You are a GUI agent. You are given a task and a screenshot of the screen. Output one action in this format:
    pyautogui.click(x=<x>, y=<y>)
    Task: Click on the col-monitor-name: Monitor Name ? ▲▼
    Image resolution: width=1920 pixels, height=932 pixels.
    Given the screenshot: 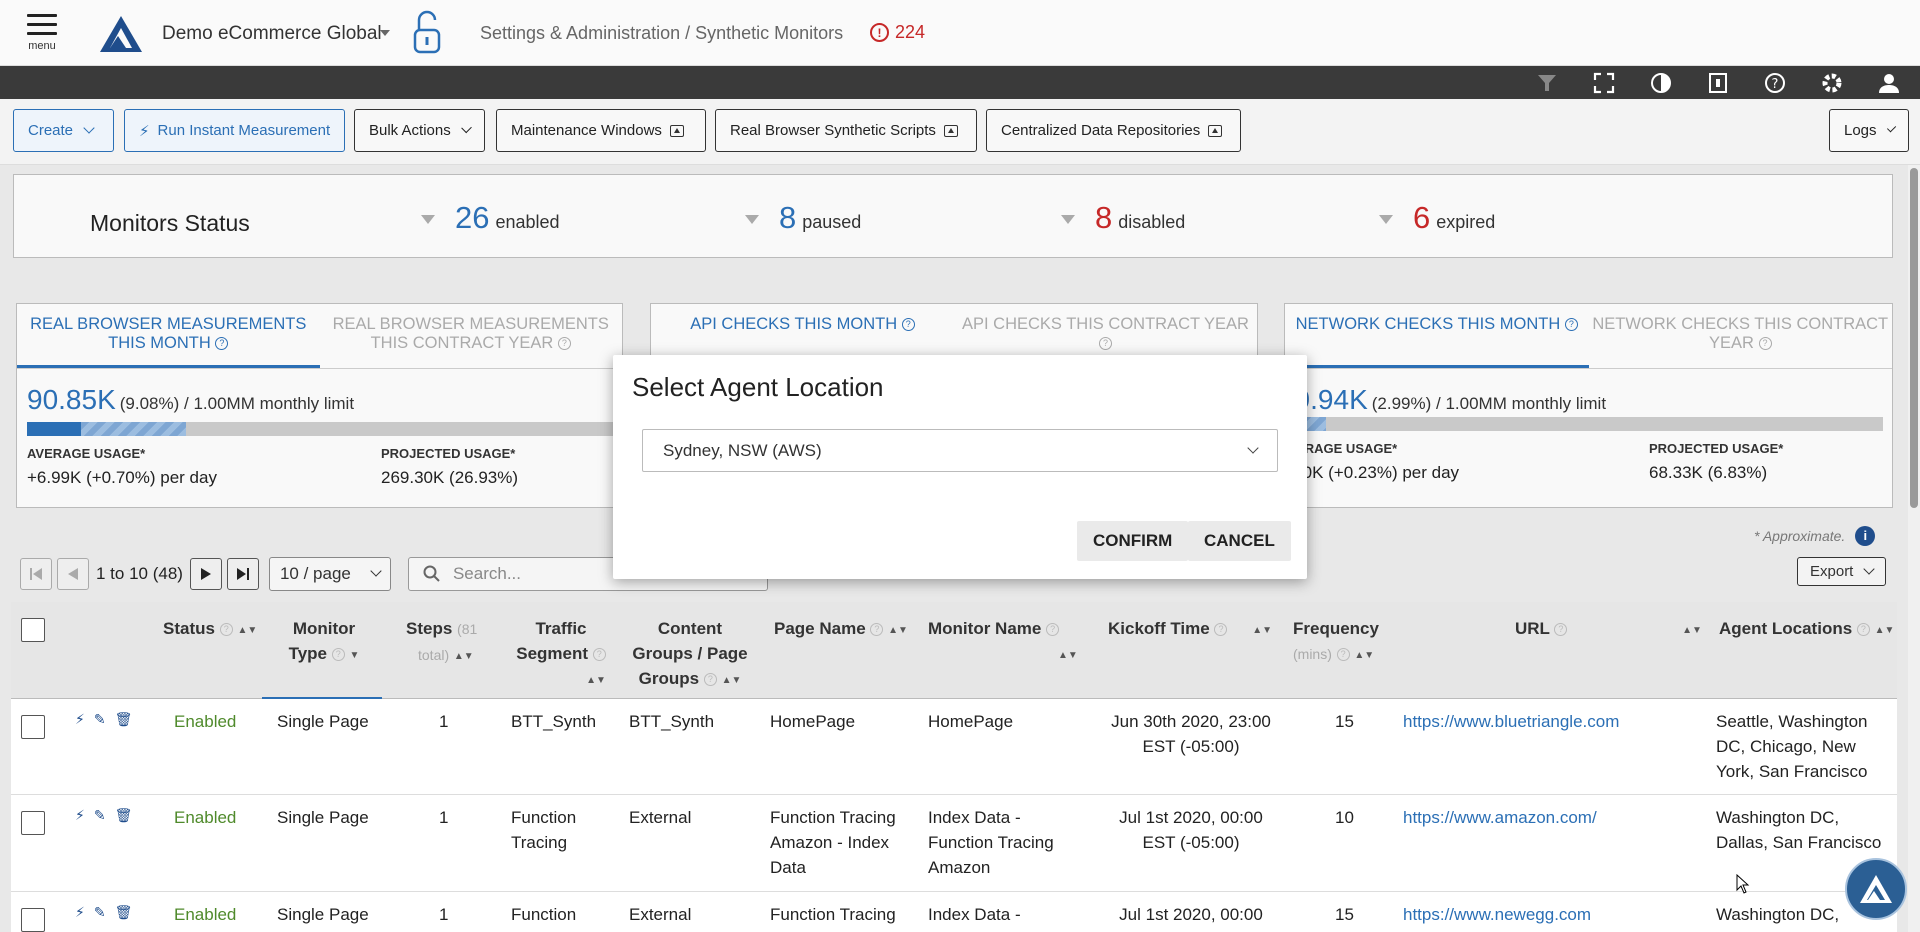 What is the action you would take?
    pyautogui.click(x=1003, y=642)
    